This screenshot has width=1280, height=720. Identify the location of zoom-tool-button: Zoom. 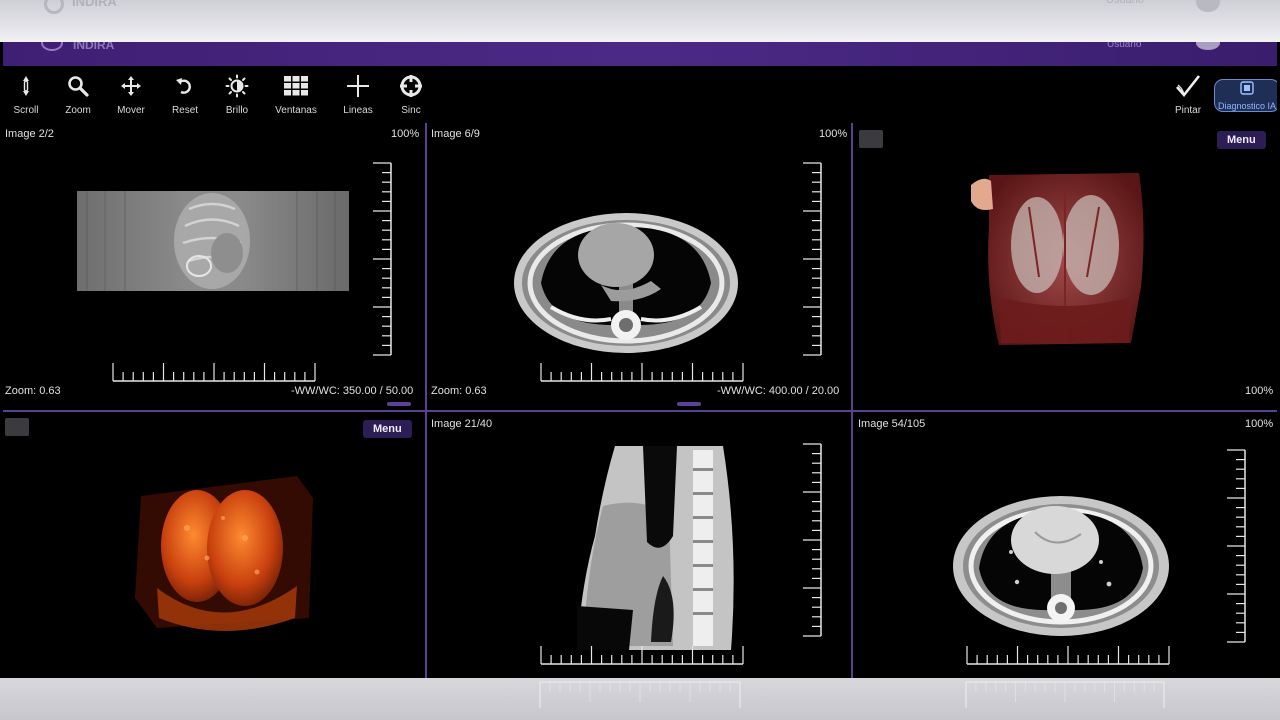
(78, 96).